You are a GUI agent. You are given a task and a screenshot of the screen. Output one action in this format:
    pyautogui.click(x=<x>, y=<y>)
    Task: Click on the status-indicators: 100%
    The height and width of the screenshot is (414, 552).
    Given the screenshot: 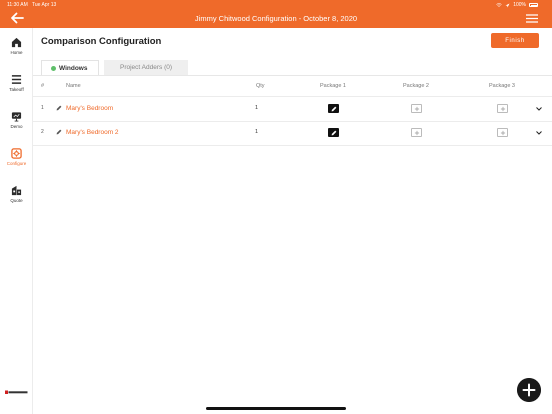 What is the action you would take?
    pyautogui.click(x=517, y=5)
    